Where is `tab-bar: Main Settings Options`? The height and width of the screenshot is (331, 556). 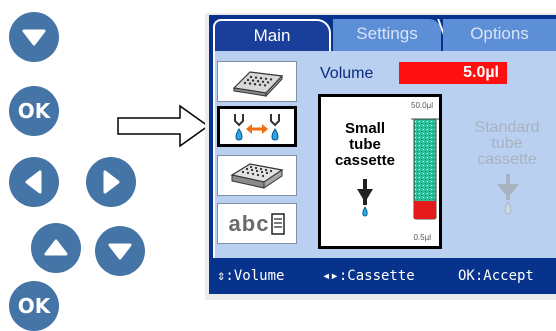 tab-bar: Main Settings Options is located at coordinates (382, 33).